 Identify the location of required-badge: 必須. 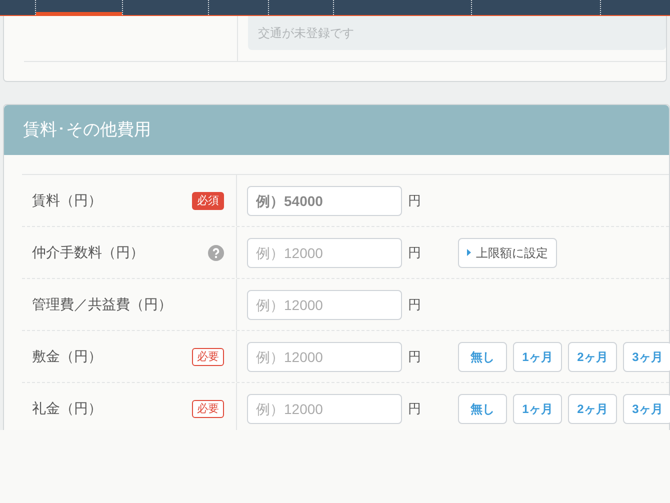
(208, 201).